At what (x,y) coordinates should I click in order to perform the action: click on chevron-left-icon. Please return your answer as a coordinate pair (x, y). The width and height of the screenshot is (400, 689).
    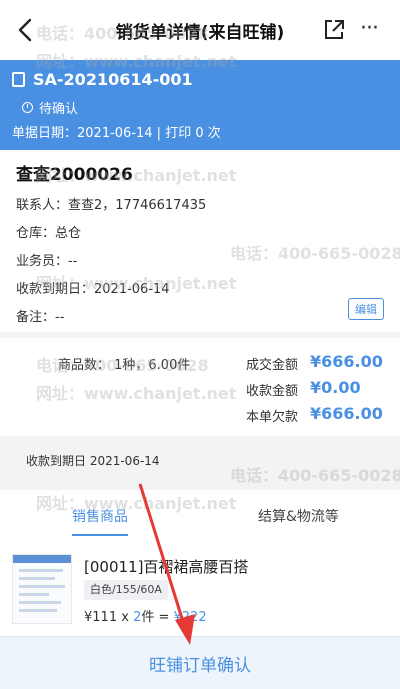
    Looking at the image, I should click on (26, 30).